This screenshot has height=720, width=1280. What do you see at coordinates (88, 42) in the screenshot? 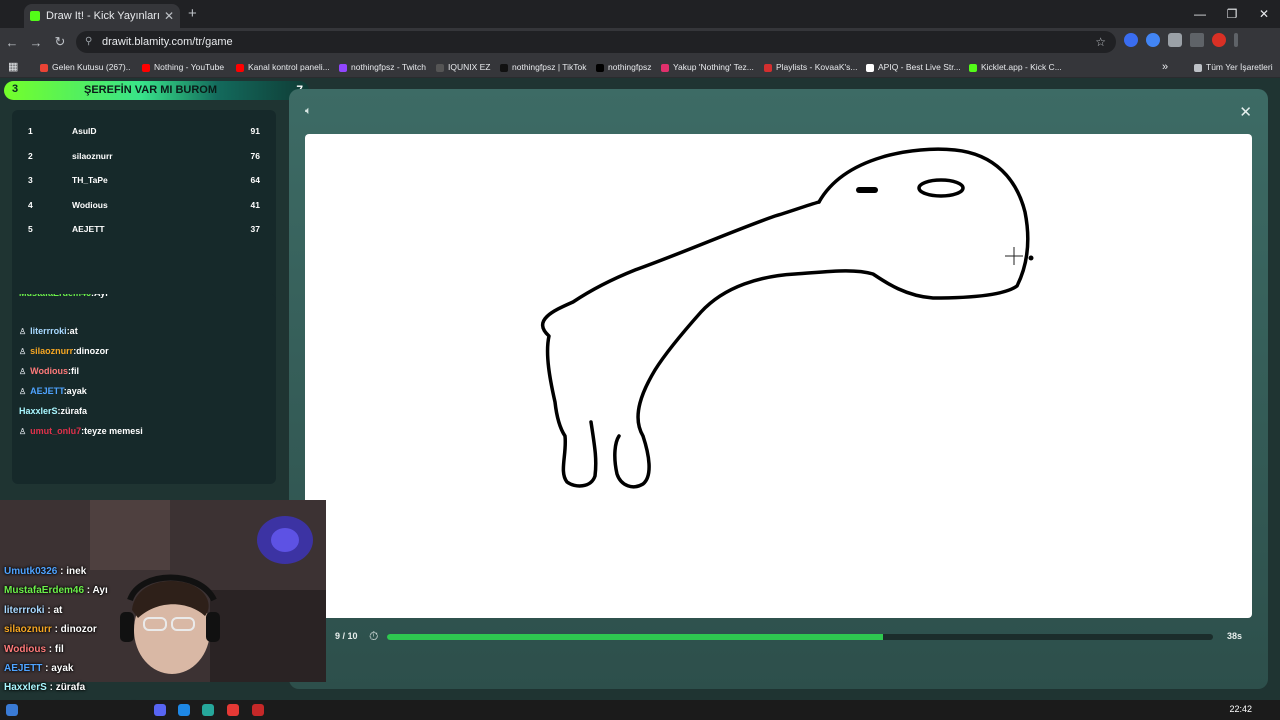
I see `site-info-icon: ⚲` at bounding box center [88, 42].